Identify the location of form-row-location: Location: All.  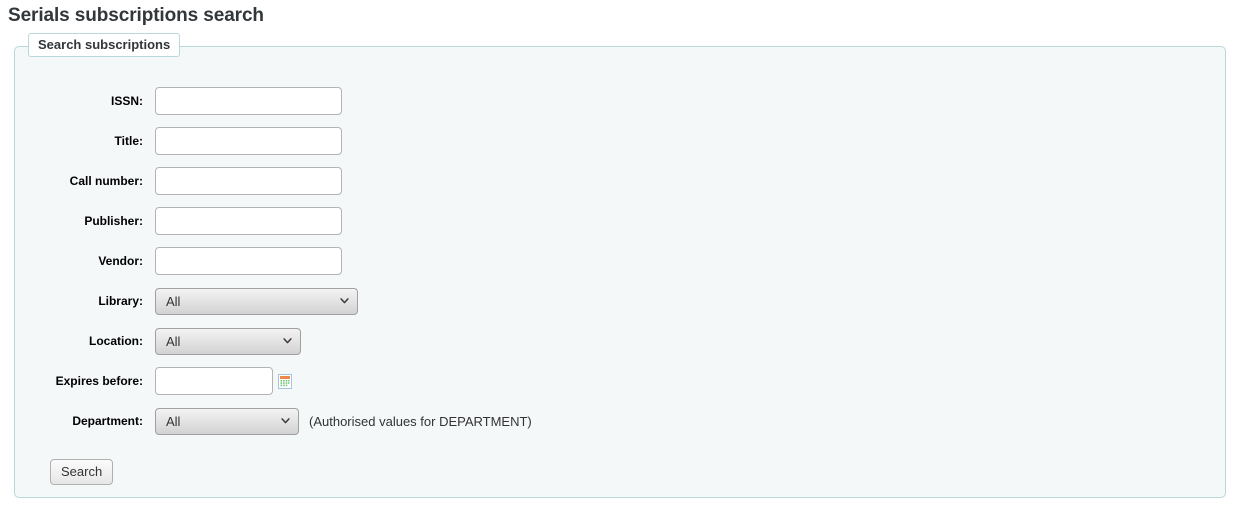
(620, 341).